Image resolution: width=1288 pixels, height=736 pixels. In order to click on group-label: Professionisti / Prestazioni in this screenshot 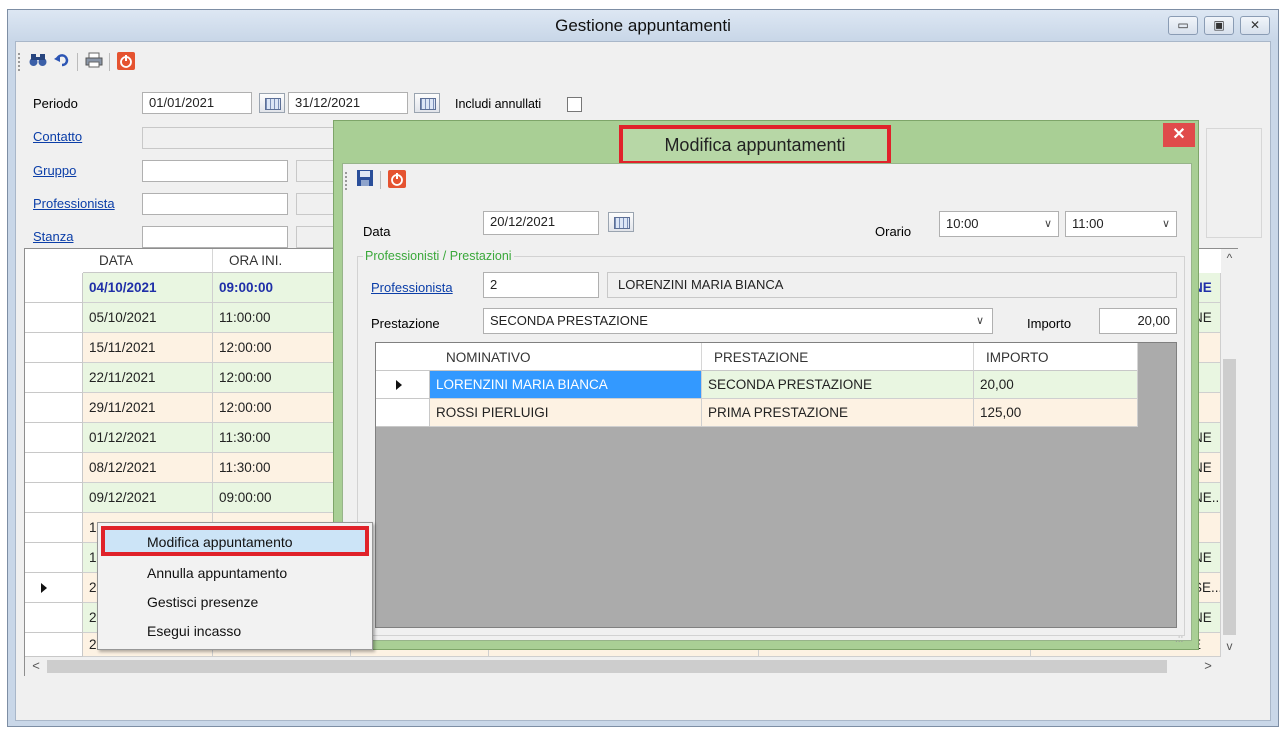, I will do `click(438, 256)`.